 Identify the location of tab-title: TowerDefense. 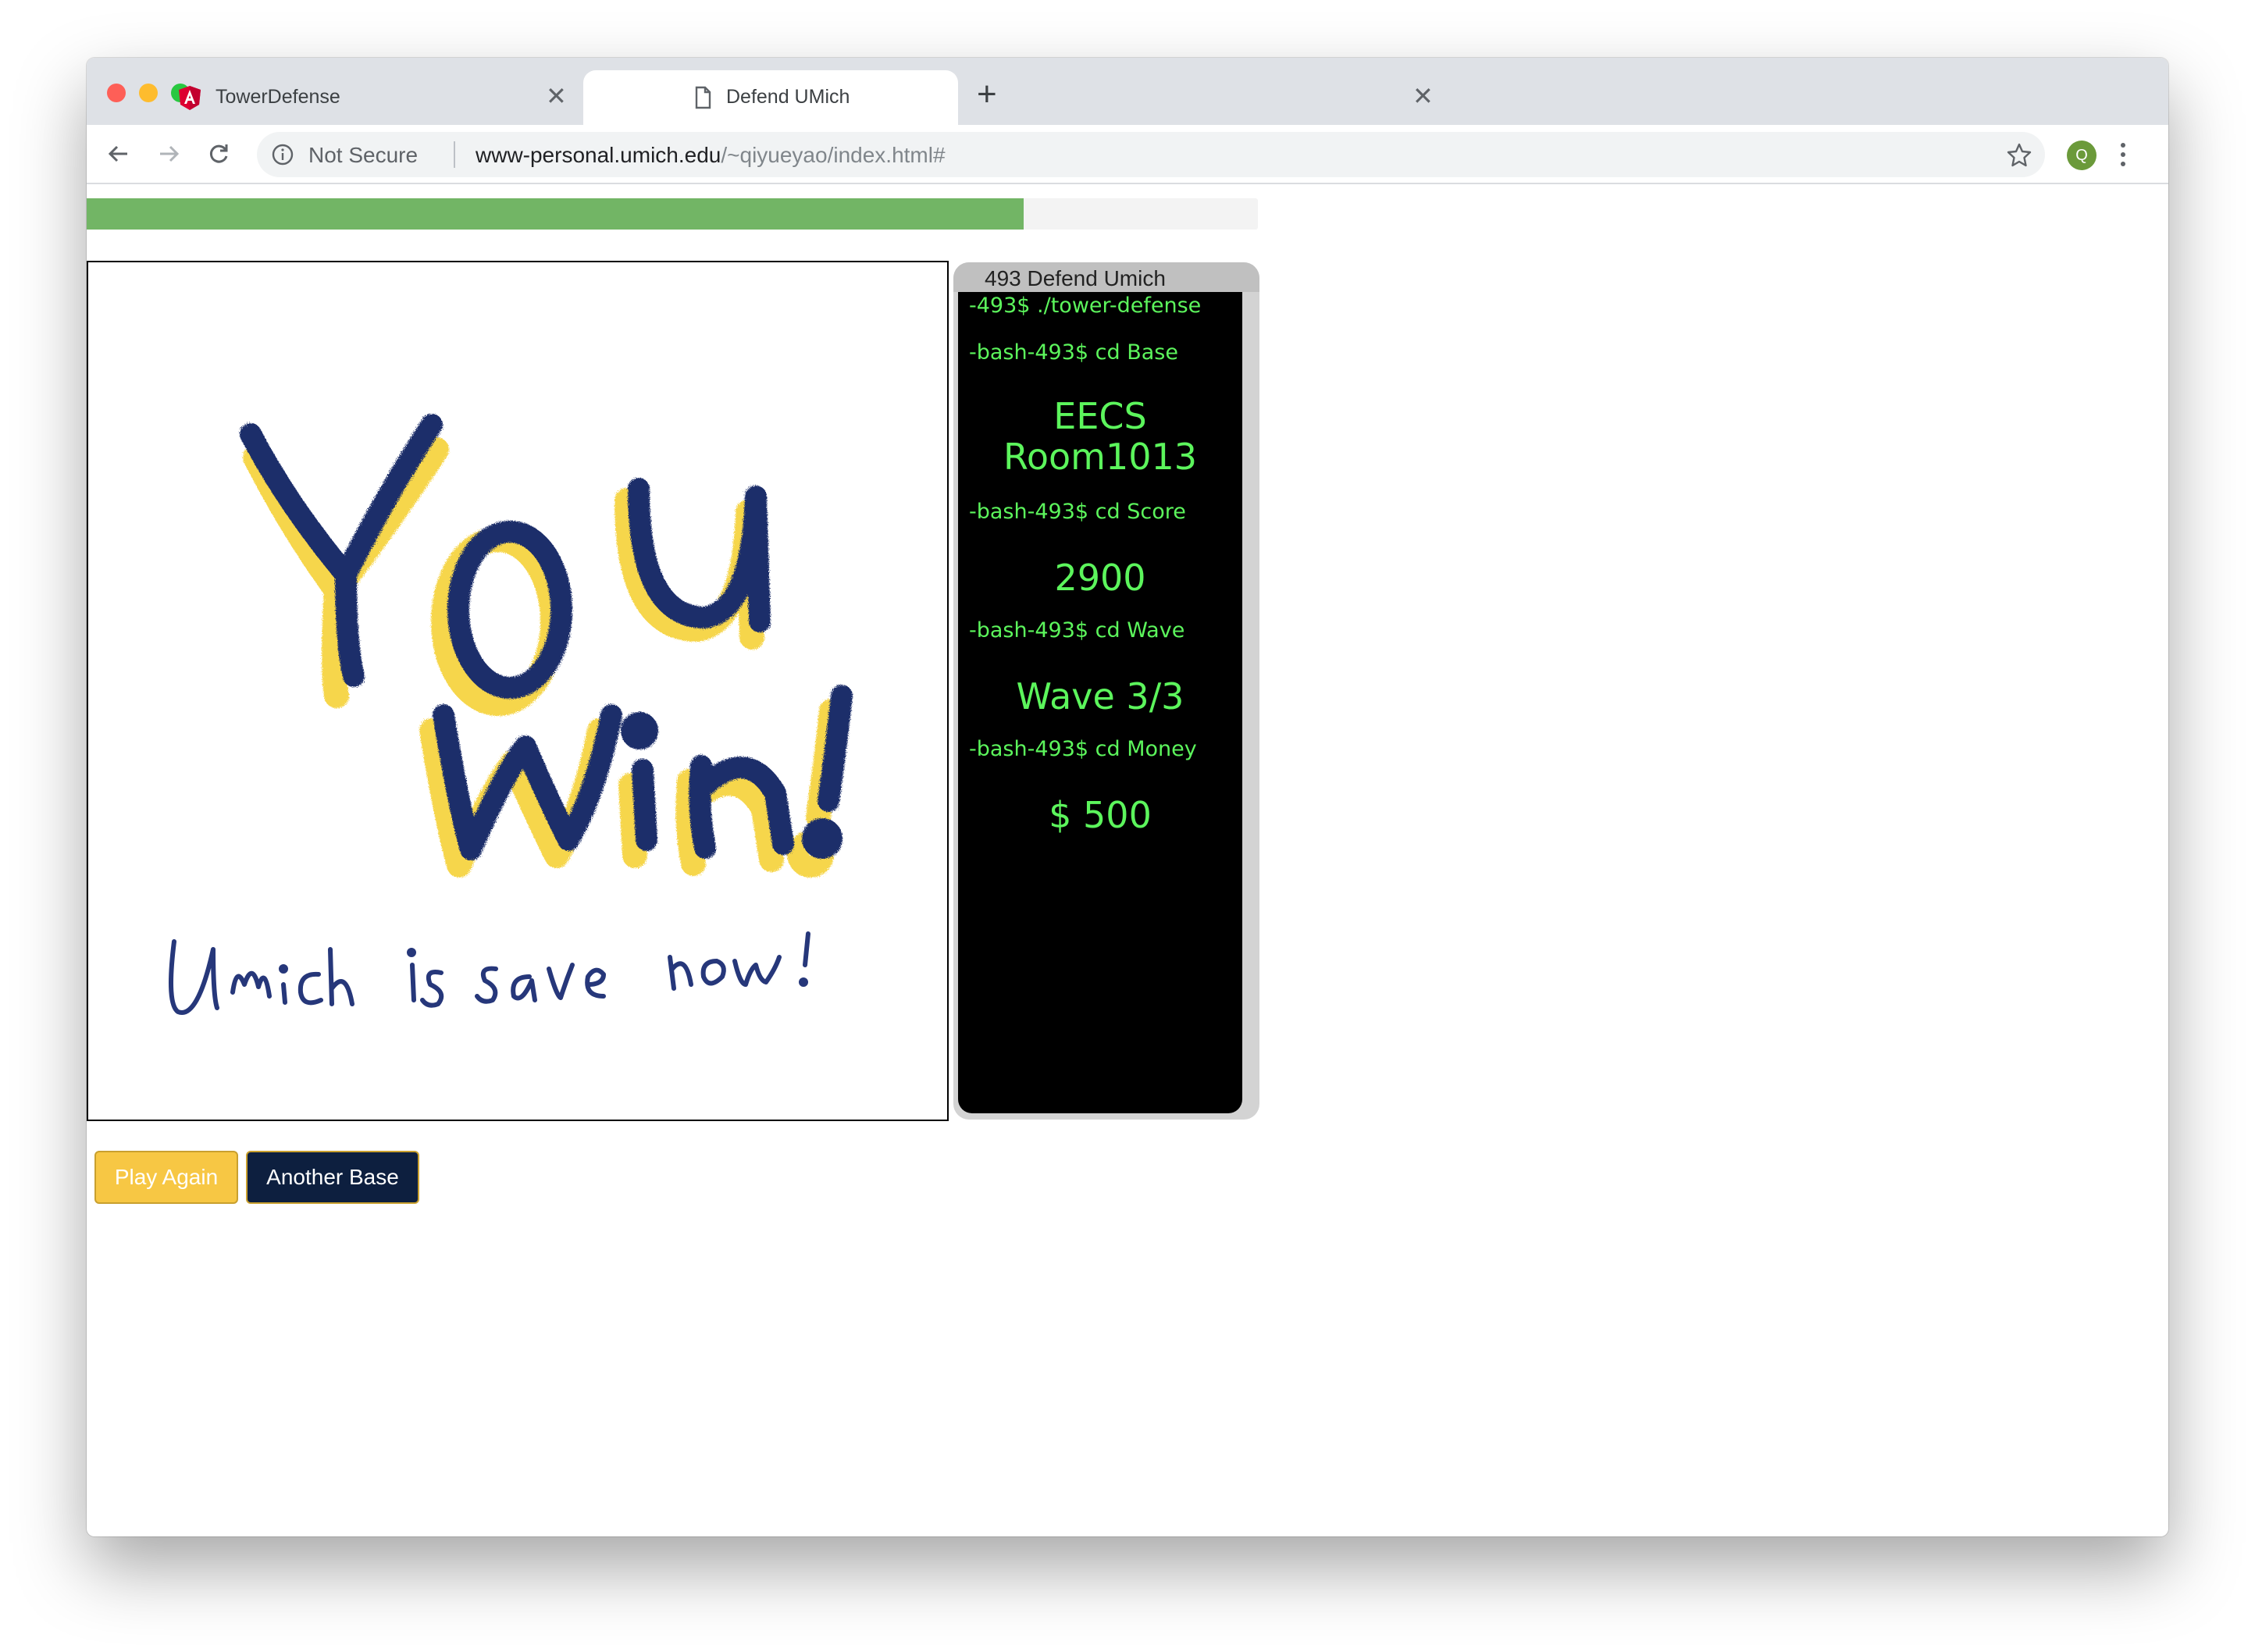
(278, 97).